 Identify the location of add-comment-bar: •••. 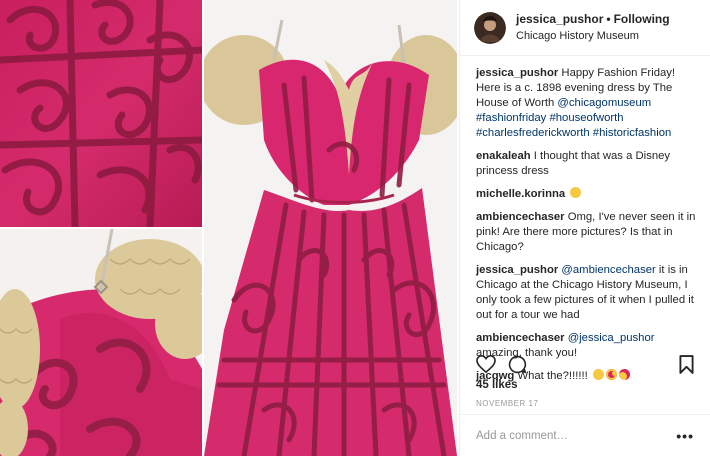
(585, 435).